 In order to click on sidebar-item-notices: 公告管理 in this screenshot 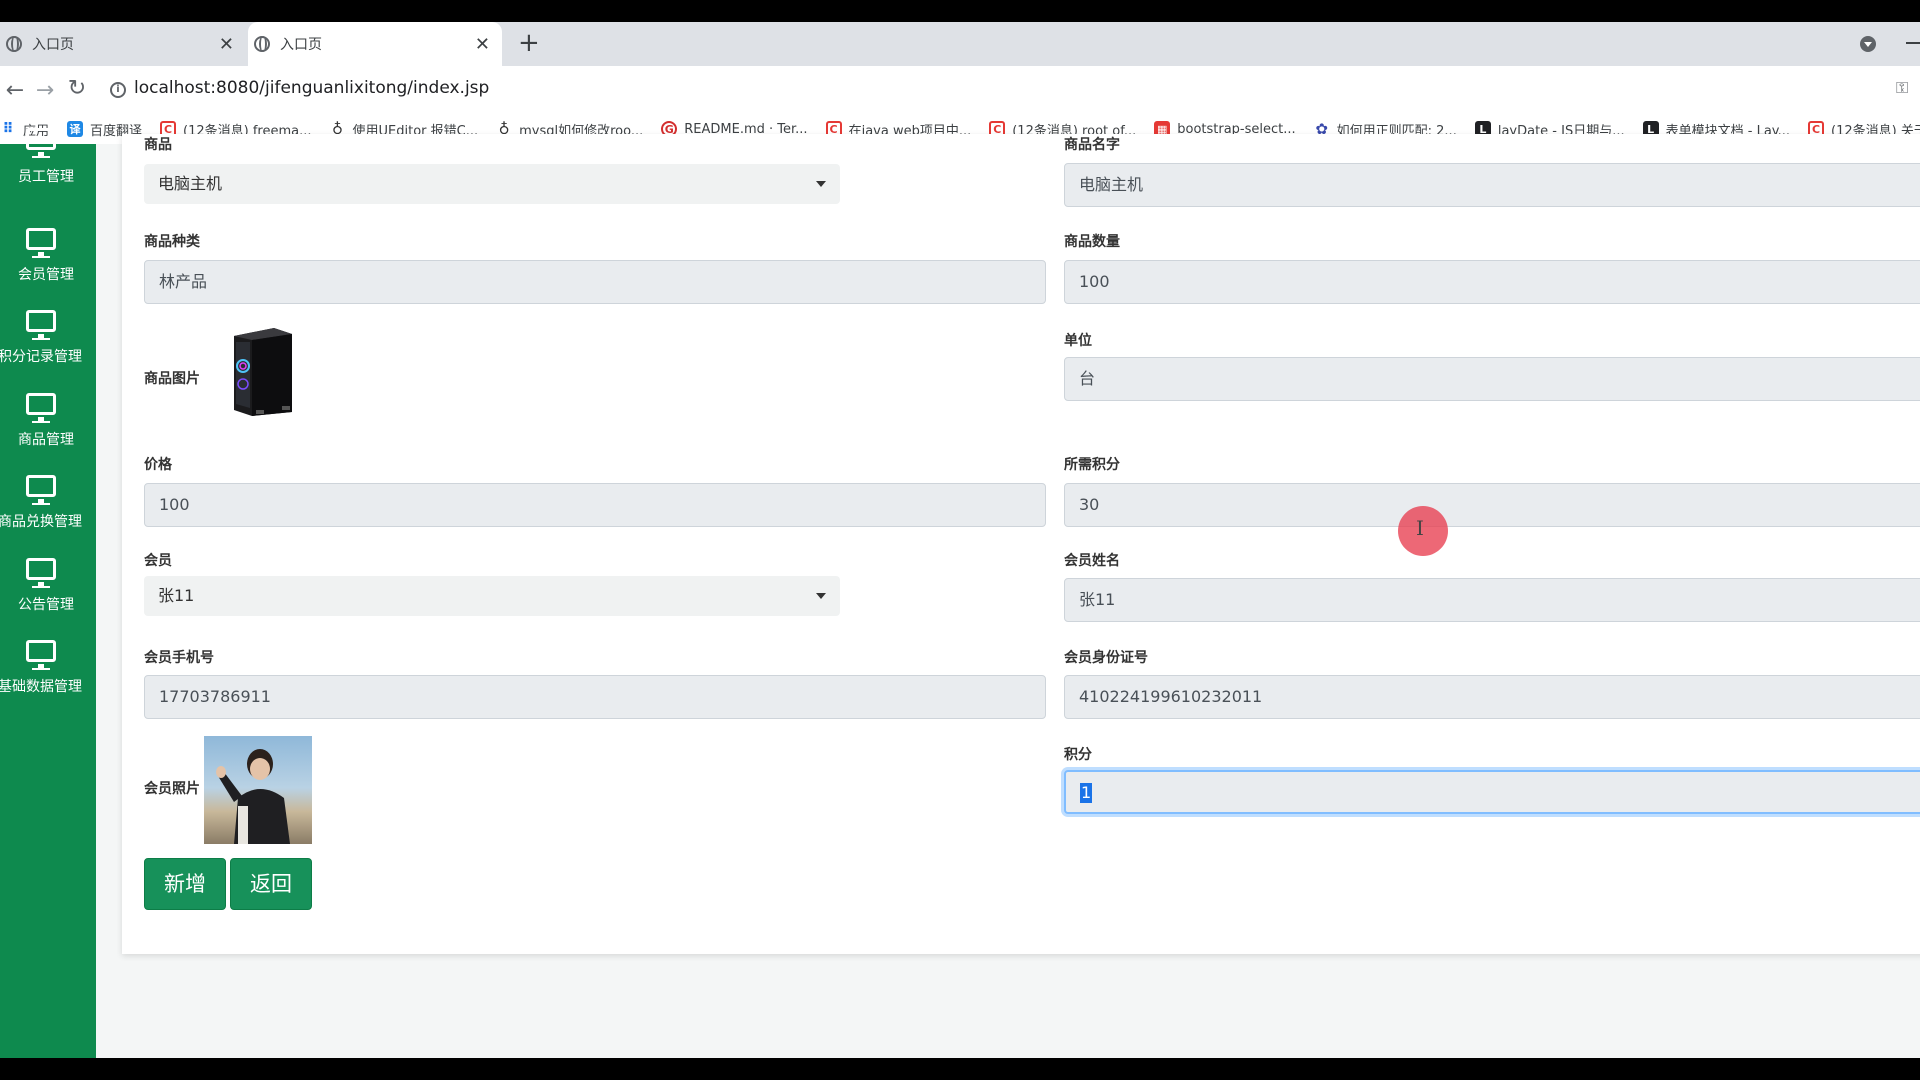, I will do `click(48, 598)`.